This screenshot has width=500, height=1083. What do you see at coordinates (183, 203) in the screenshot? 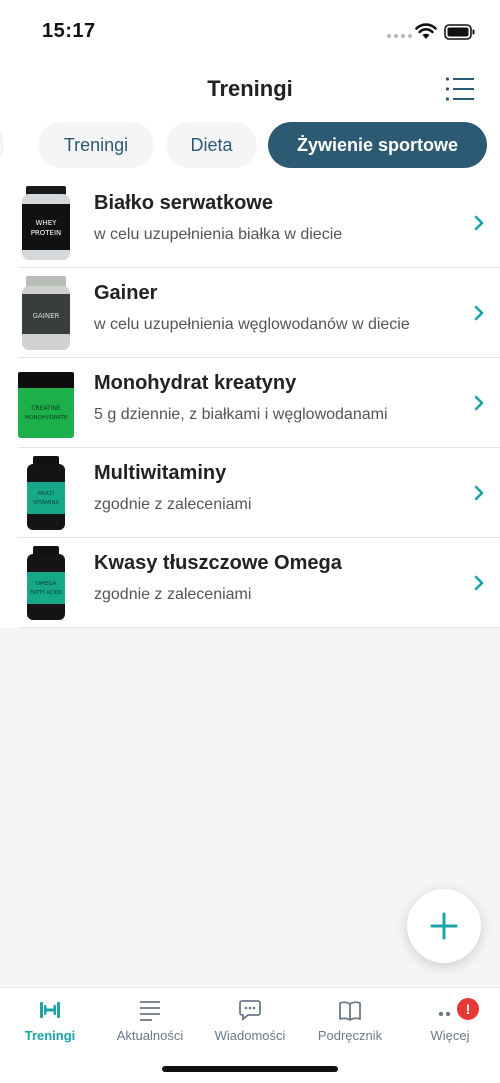
I see `item-title: Białko serwatkowe` at bounding box center [183, 203].